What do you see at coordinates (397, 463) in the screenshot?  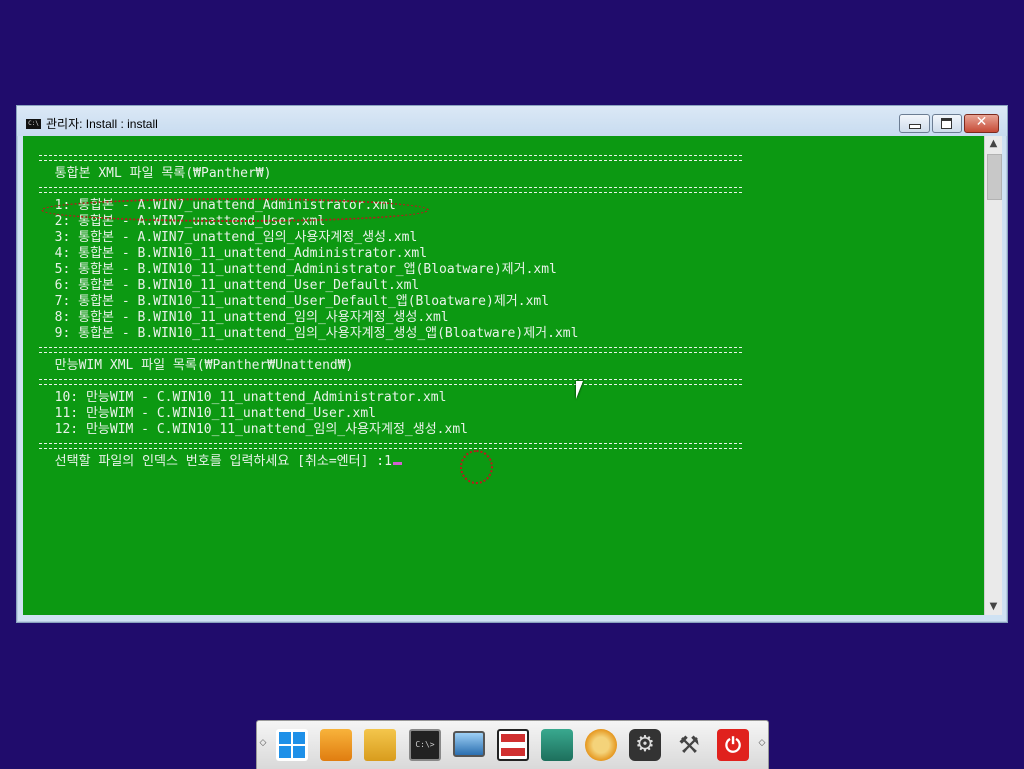 I see `text-cursor` at bounding box center [397, 463].